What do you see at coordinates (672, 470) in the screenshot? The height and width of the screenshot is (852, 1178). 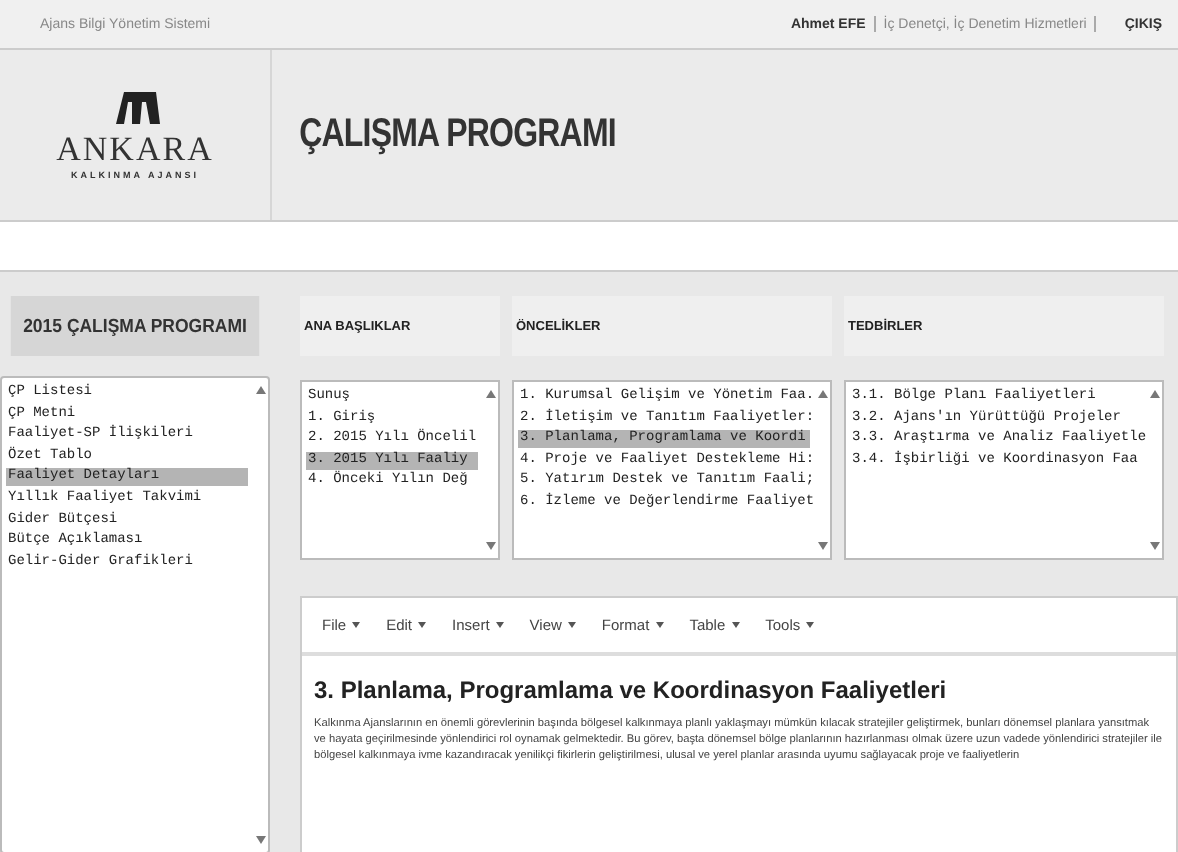 I see `list-box` at bounding box center [672, 470].